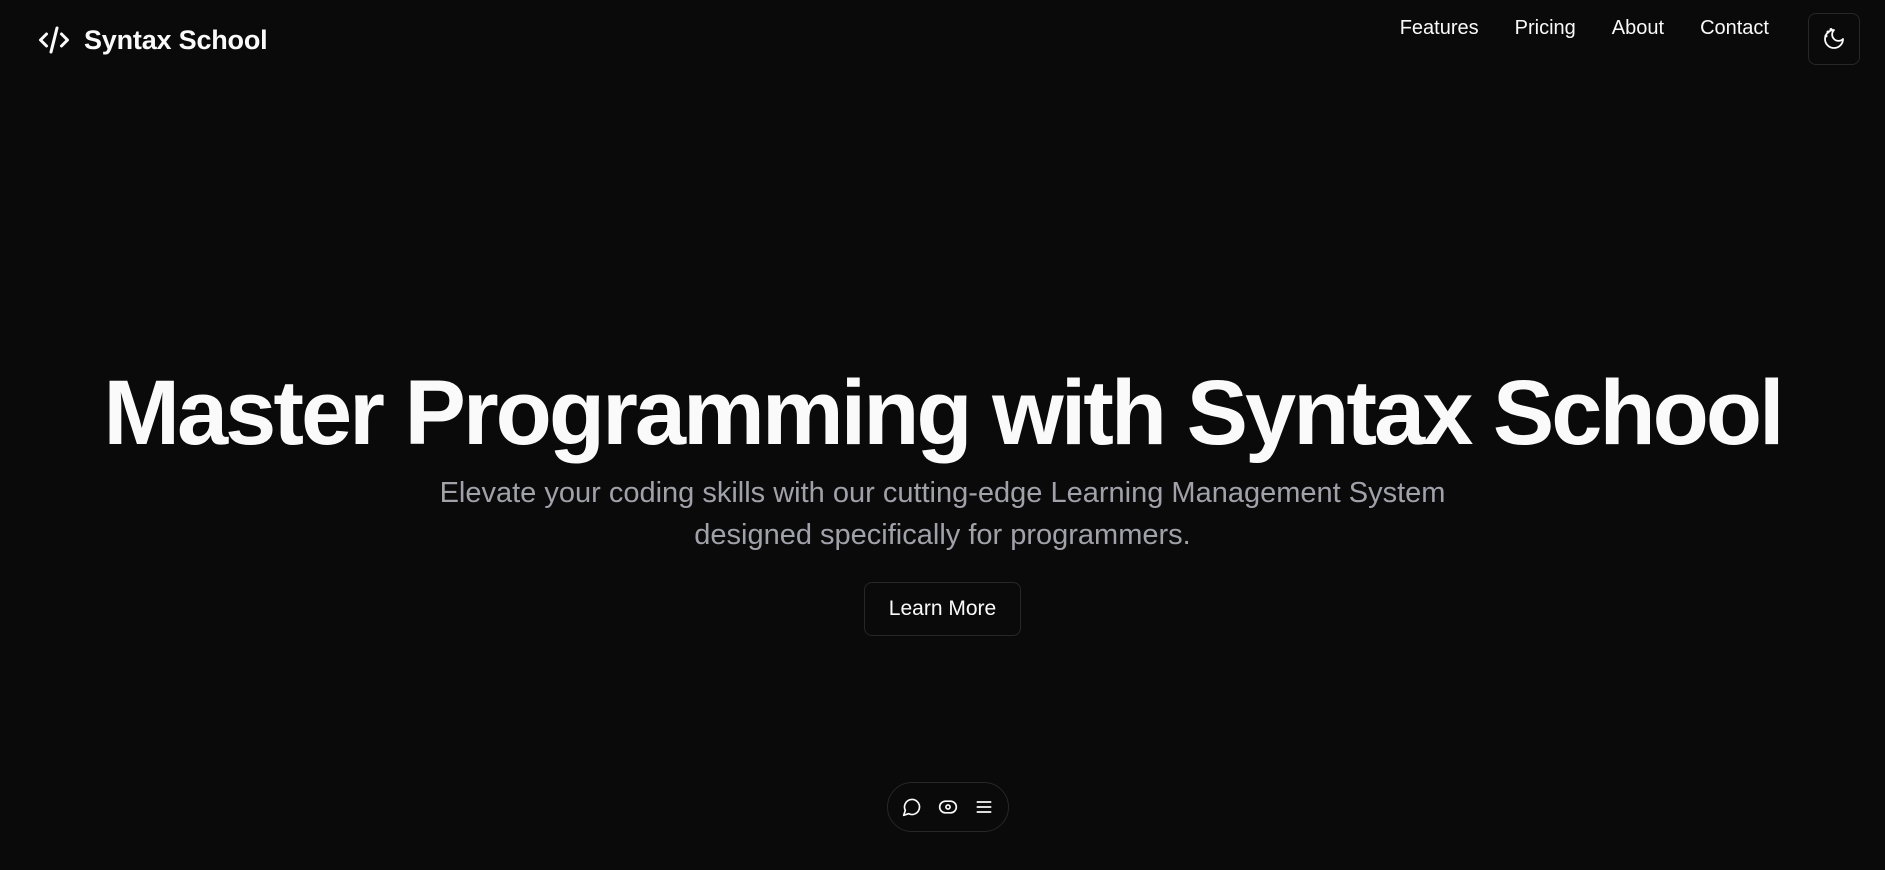  What do you see at coordinates (943, 413) in the screenshot?
I see `hero-title: Master Programming with Syntax School` at bounding box center [943, 413].